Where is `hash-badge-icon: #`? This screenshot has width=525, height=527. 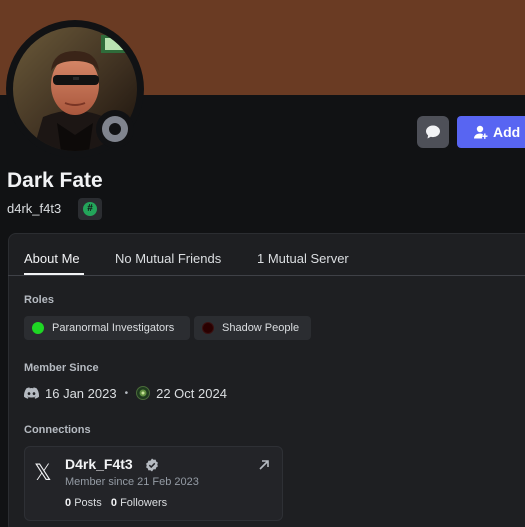
hash-badge-icon: # is located at coordinates (90, 209).